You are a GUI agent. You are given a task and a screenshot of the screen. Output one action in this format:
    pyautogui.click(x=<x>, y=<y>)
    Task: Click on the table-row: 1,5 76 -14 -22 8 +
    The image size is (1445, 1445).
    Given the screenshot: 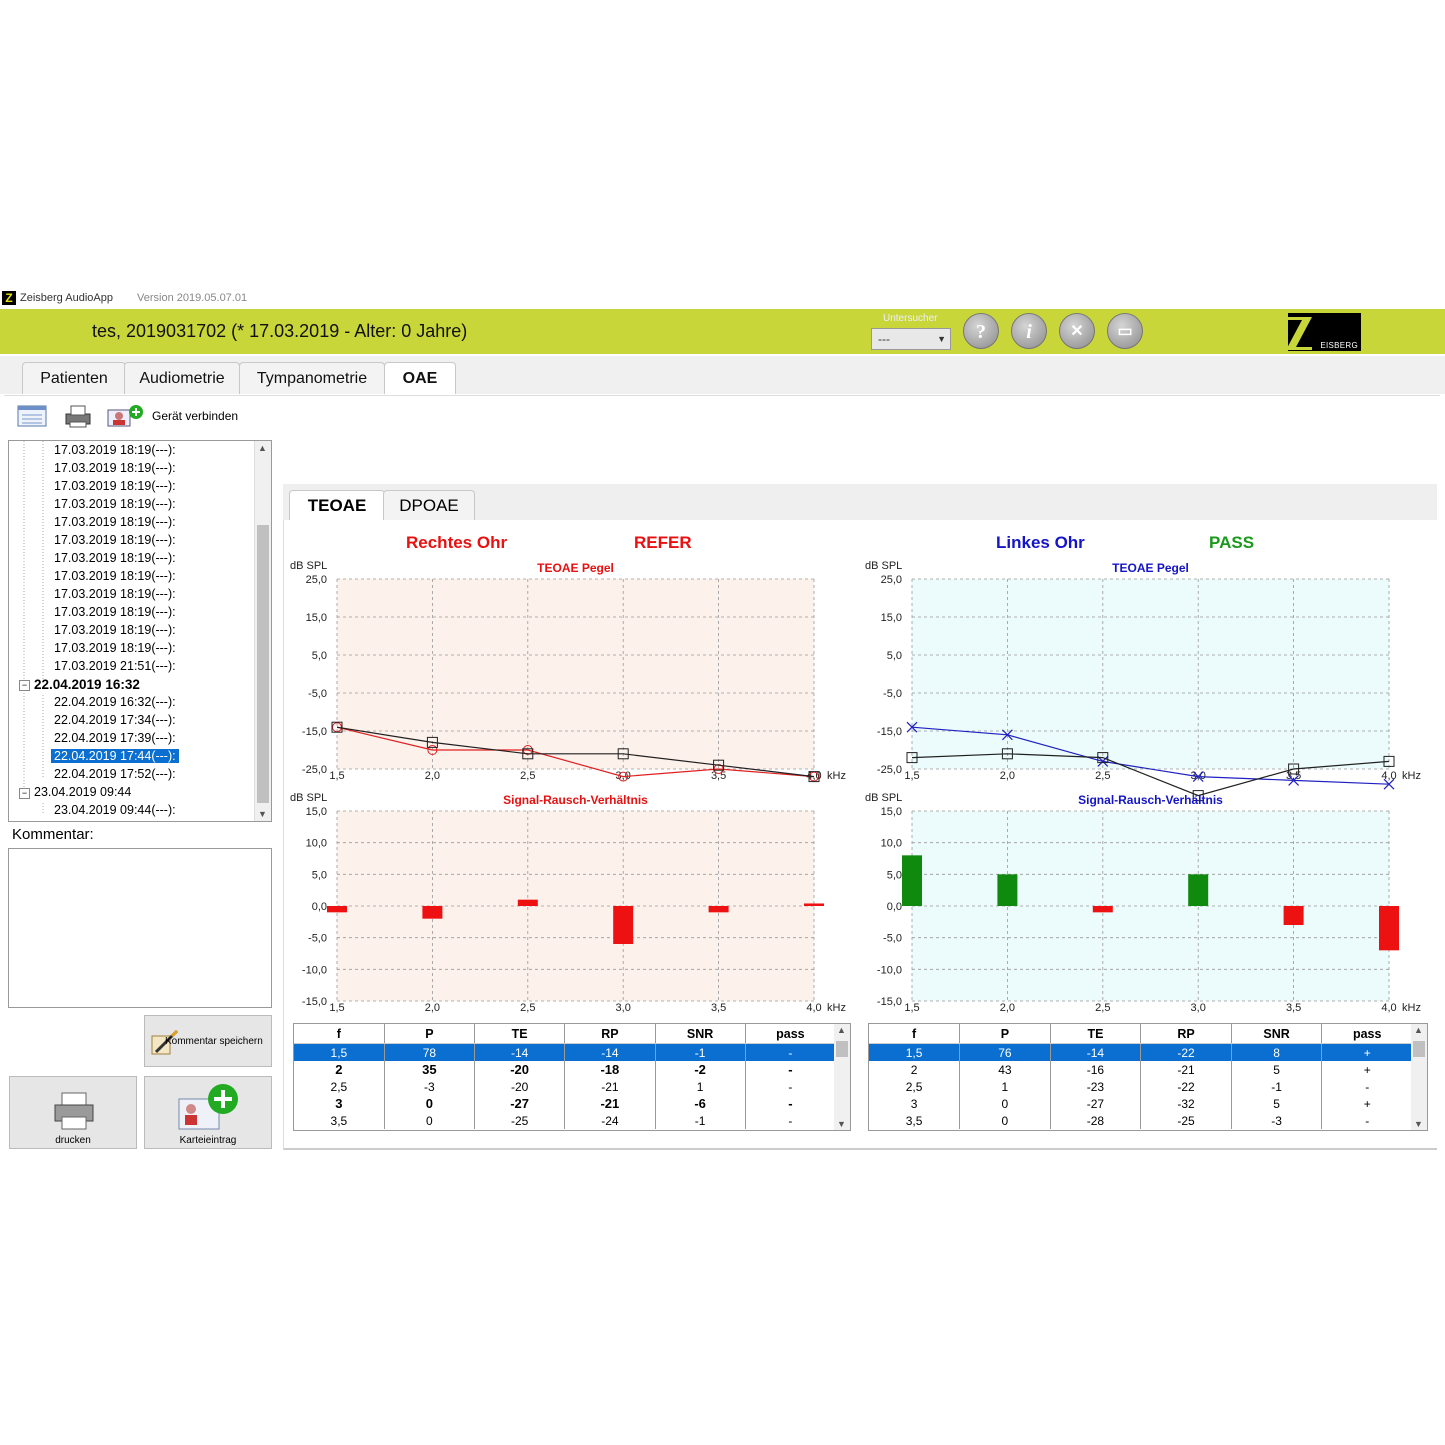 What is the action you would take?
    pyautogui.click(x=1141, y=1052)
    